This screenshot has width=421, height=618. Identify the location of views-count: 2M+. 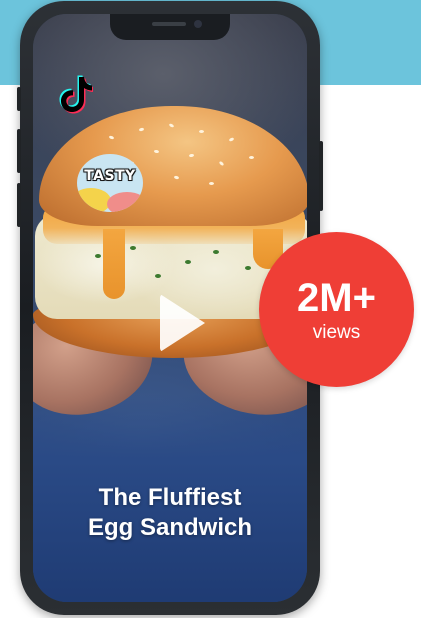
(336, 298).